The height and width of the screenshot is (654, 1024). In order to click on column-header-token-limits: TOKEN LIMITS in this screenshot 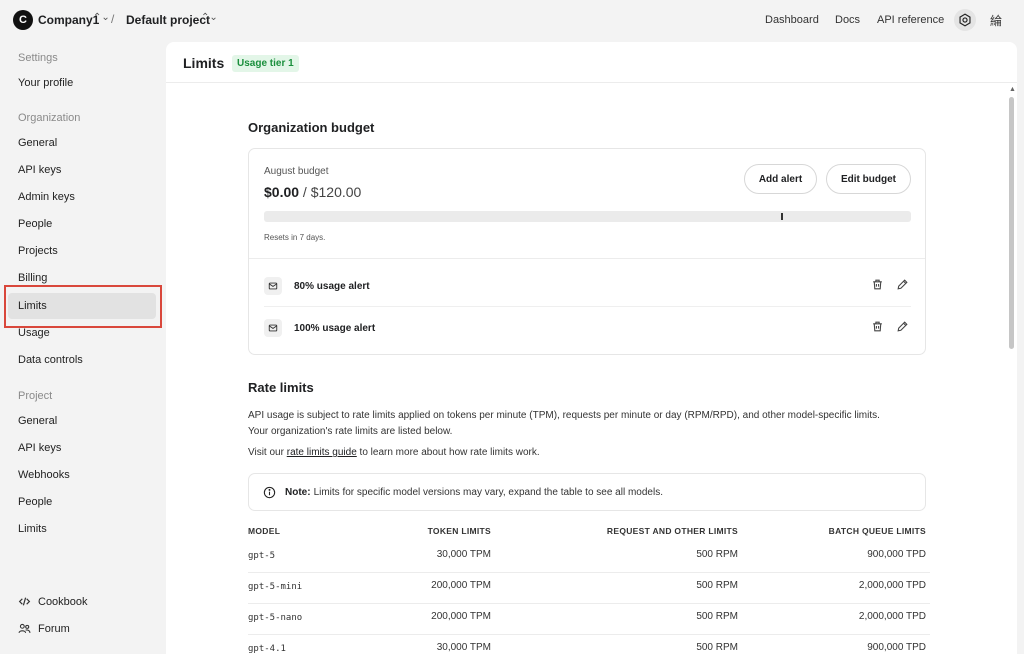, I will do `click(459, 531)`.